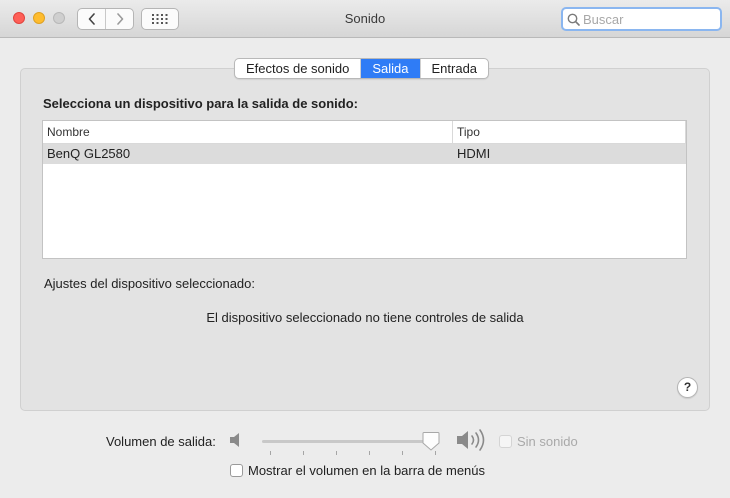  Describe the element at coordinates (248, 132) in the screenshot. I see `column-header-name: Nombre` at that location.